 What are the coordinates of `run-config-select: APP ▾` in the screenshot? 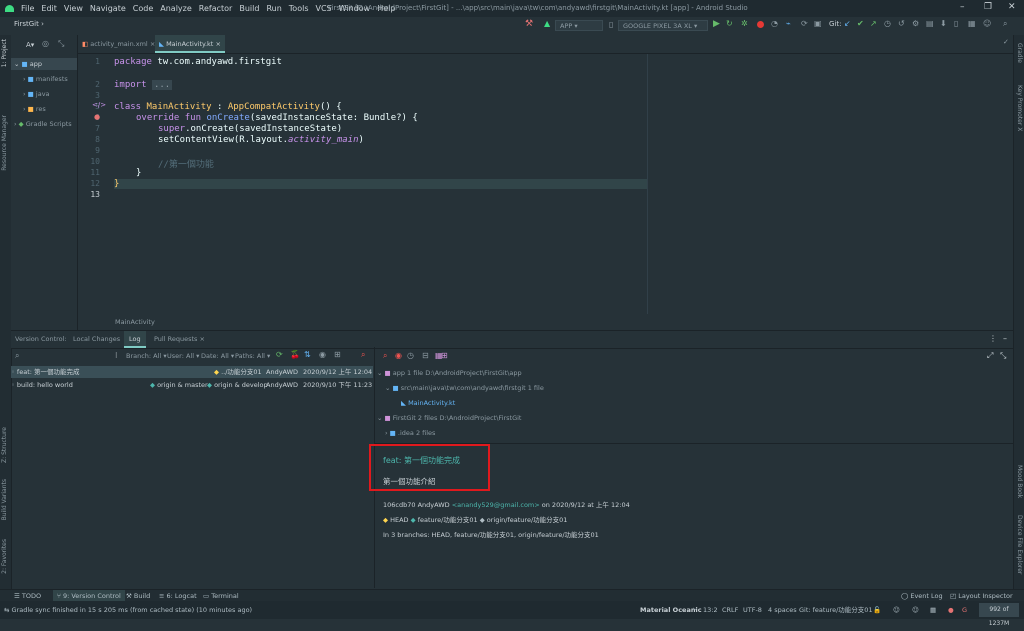 It's located at (579, 25).